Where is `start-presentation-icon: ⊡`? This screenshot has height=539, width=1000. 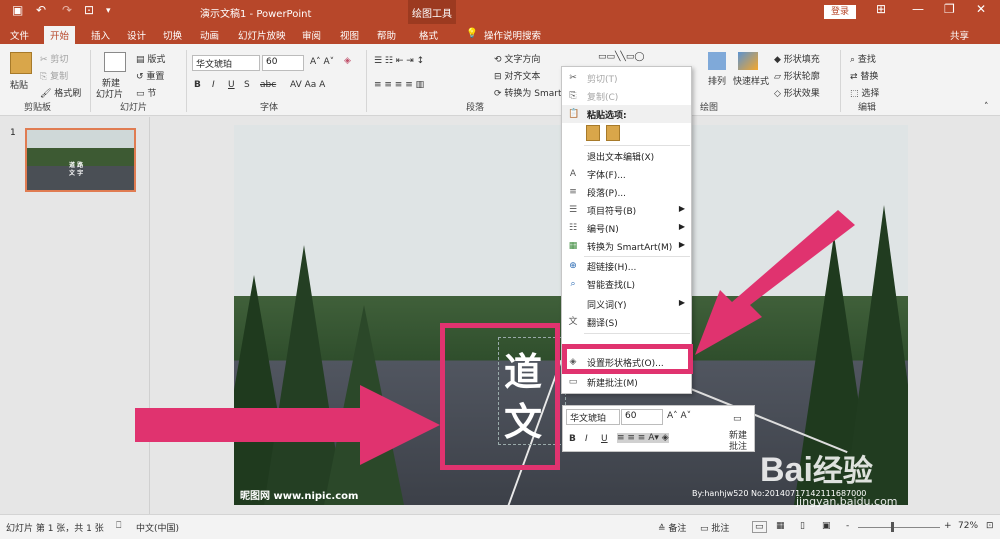 start-presentation-icon: ⊡ is located at coordinates (89, 10).